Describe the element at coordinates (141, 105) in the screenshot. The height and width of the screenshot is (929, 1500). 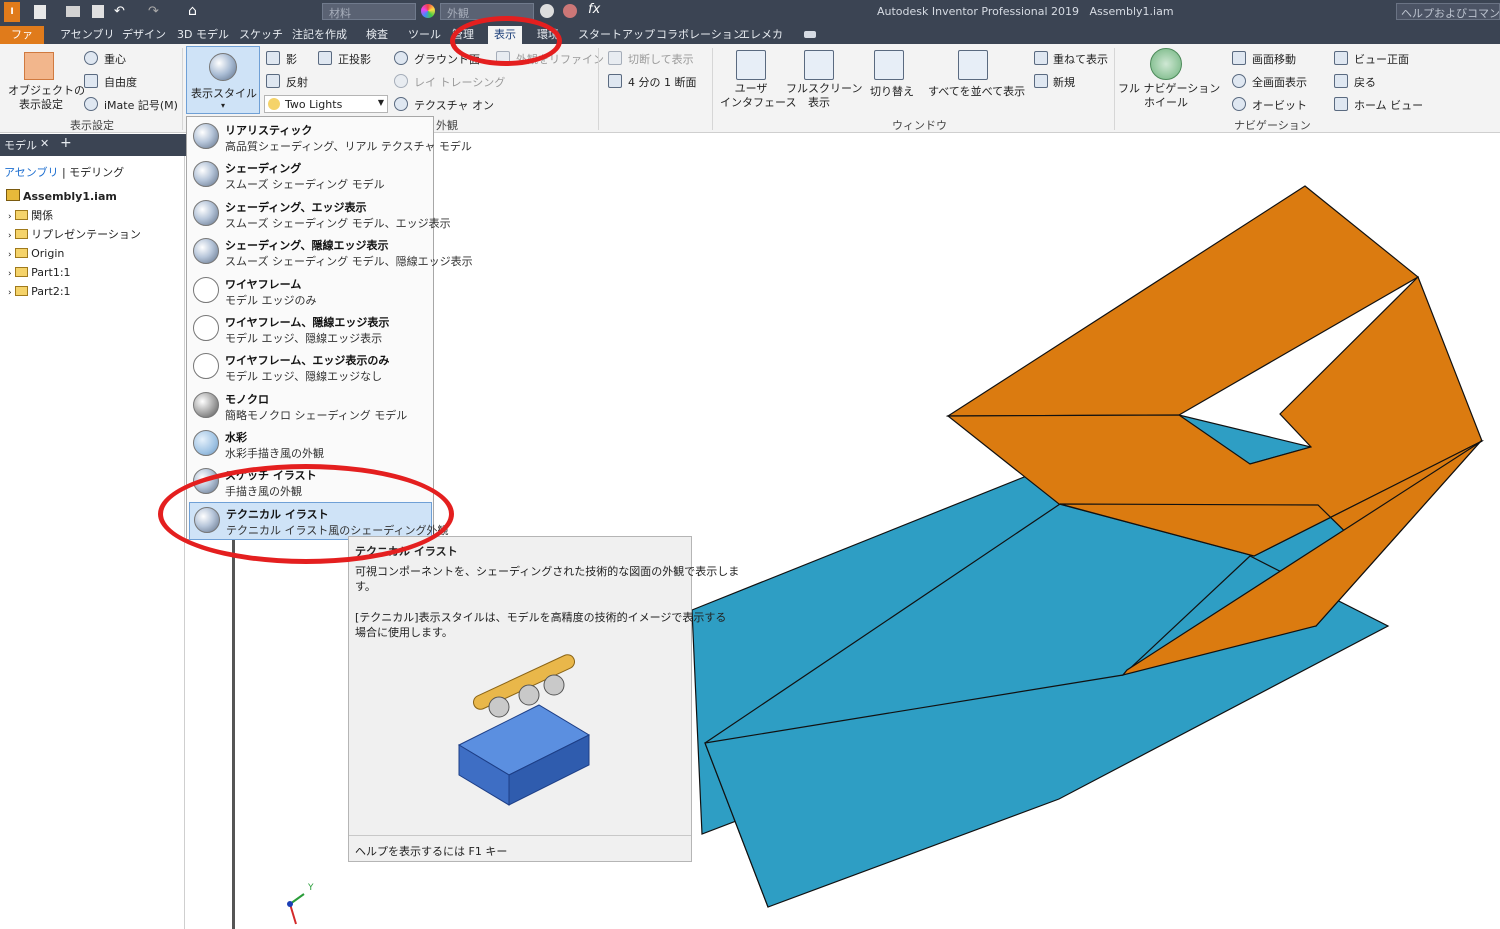
I see `imate-button: iMate 記号(M)` at that location.